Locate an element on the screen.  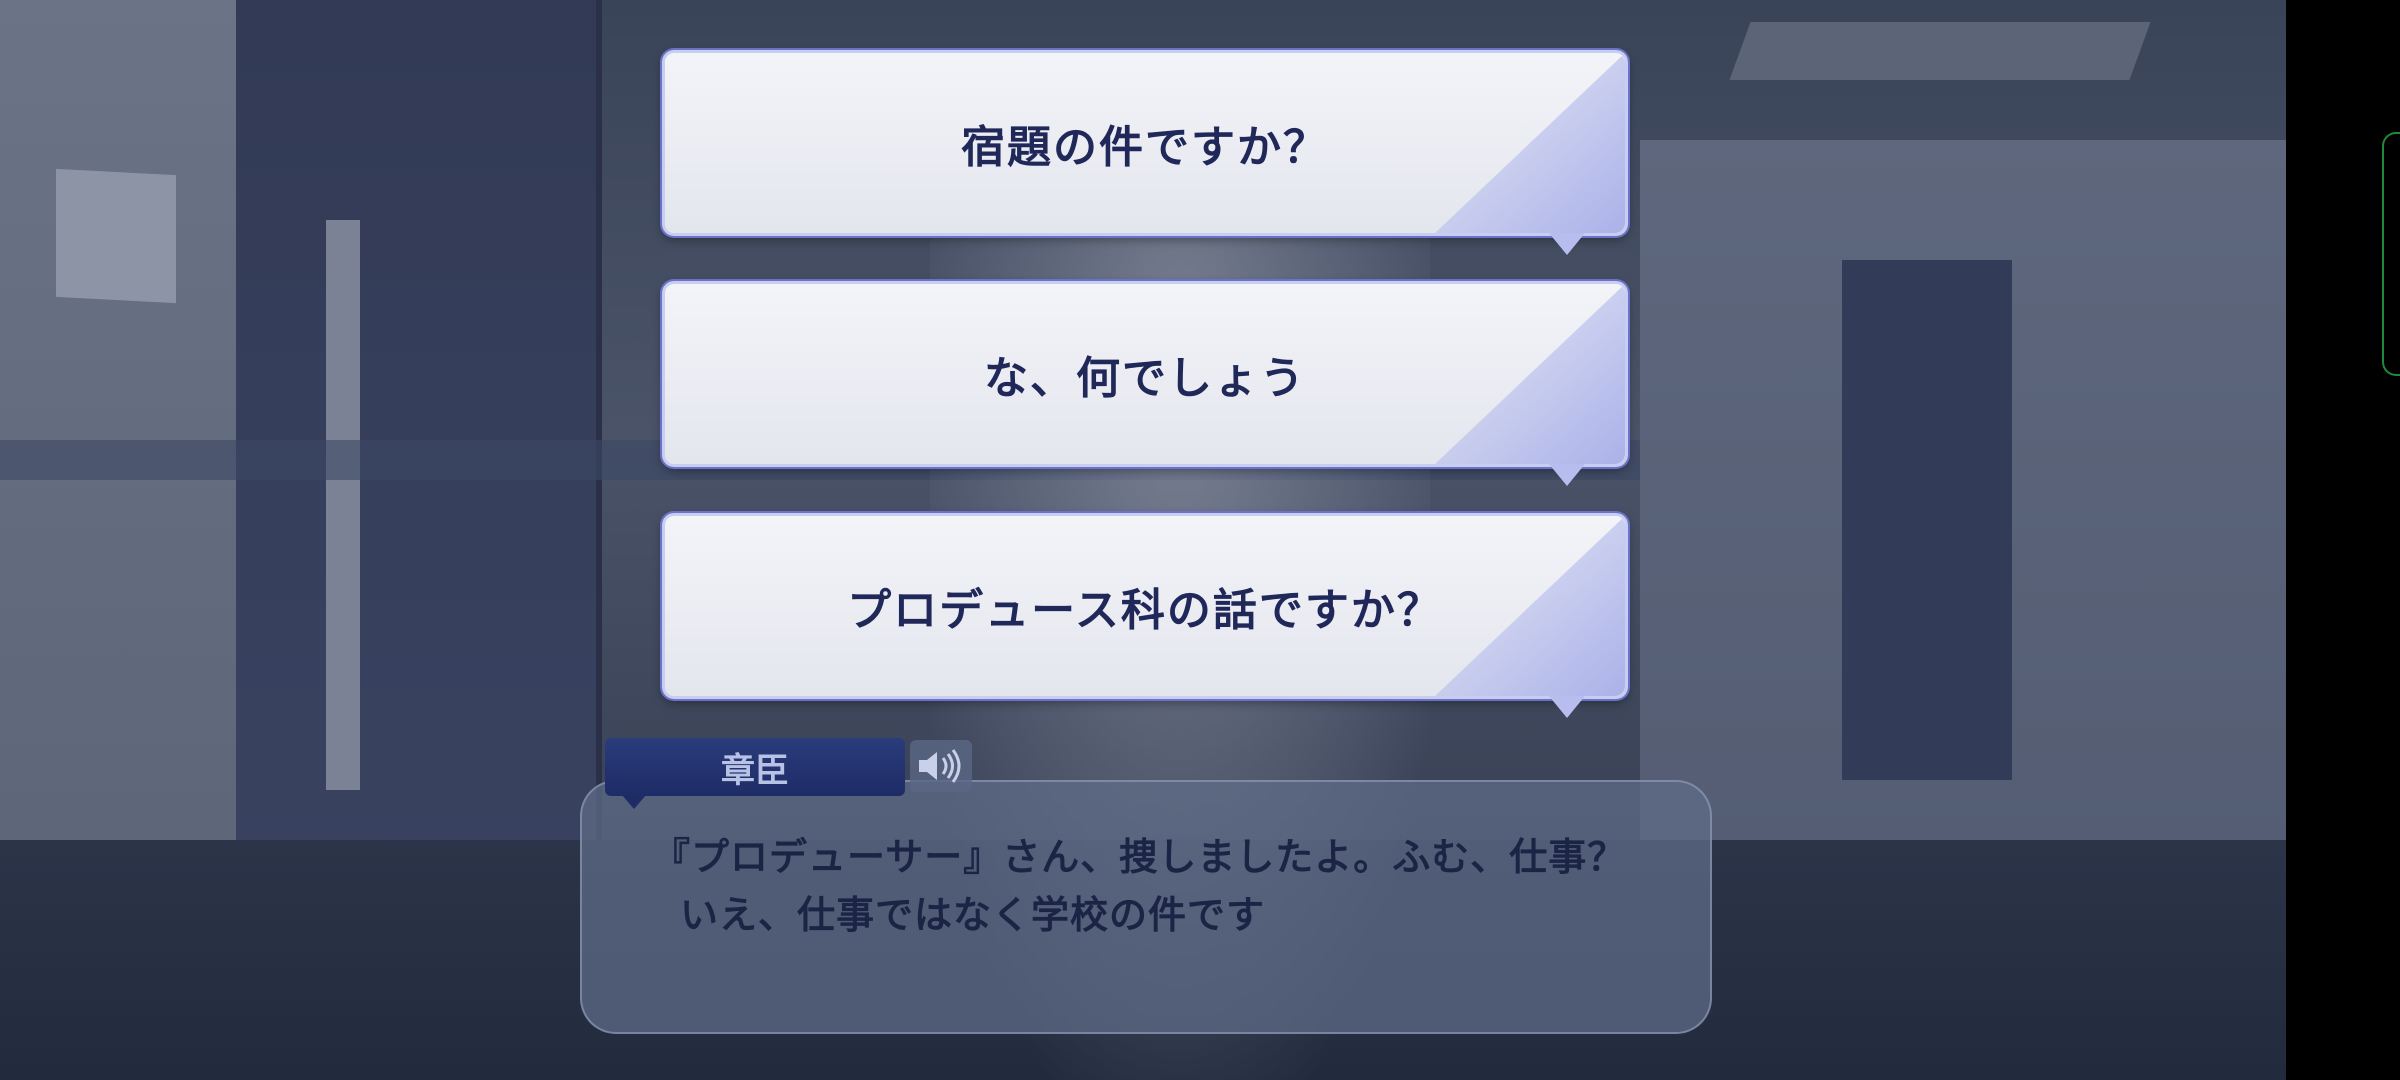
screen-edge-bar is located at coordinates (2343, 540).